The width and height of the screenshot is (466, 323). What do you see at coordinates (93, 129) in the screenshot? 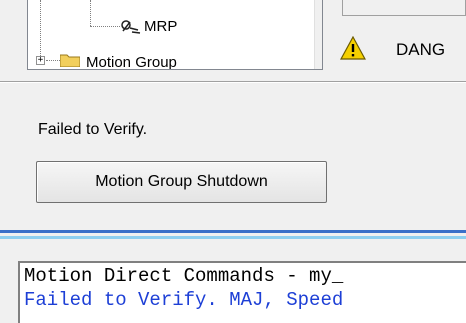
I see `verify-status-message: Failed to Verify.` at bounding box center [93, 129].